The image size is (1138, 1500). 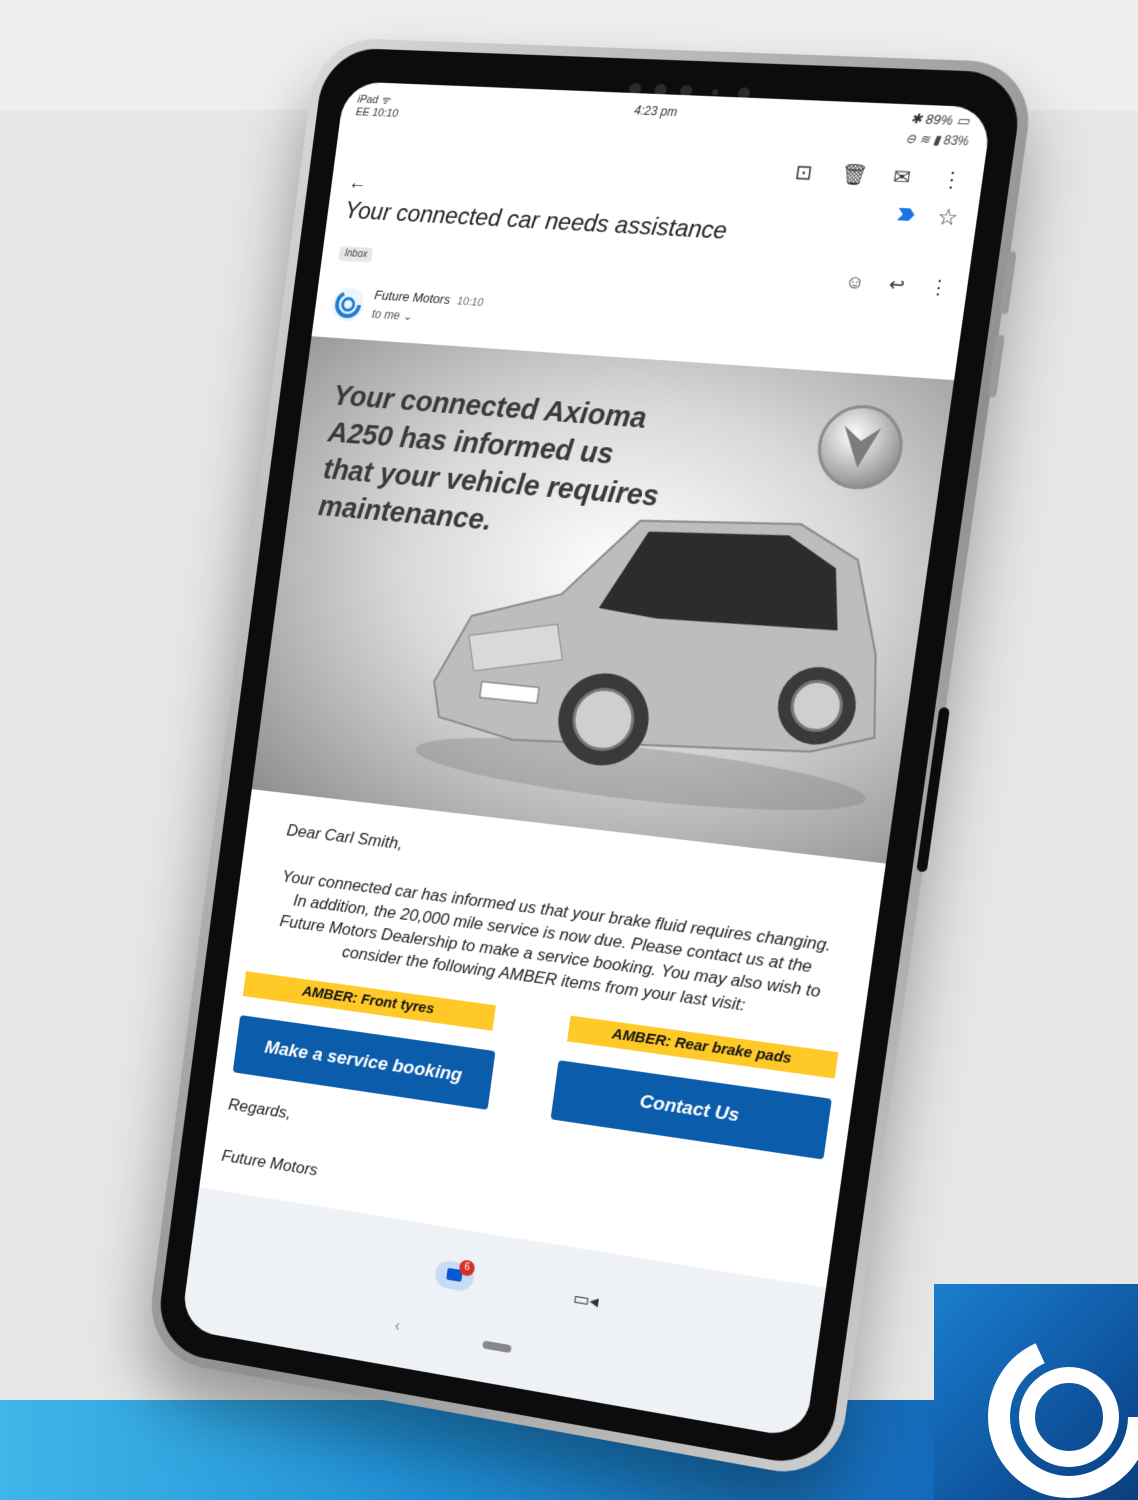 I want to click on system-home-handle, so click(x=497, y=1346).